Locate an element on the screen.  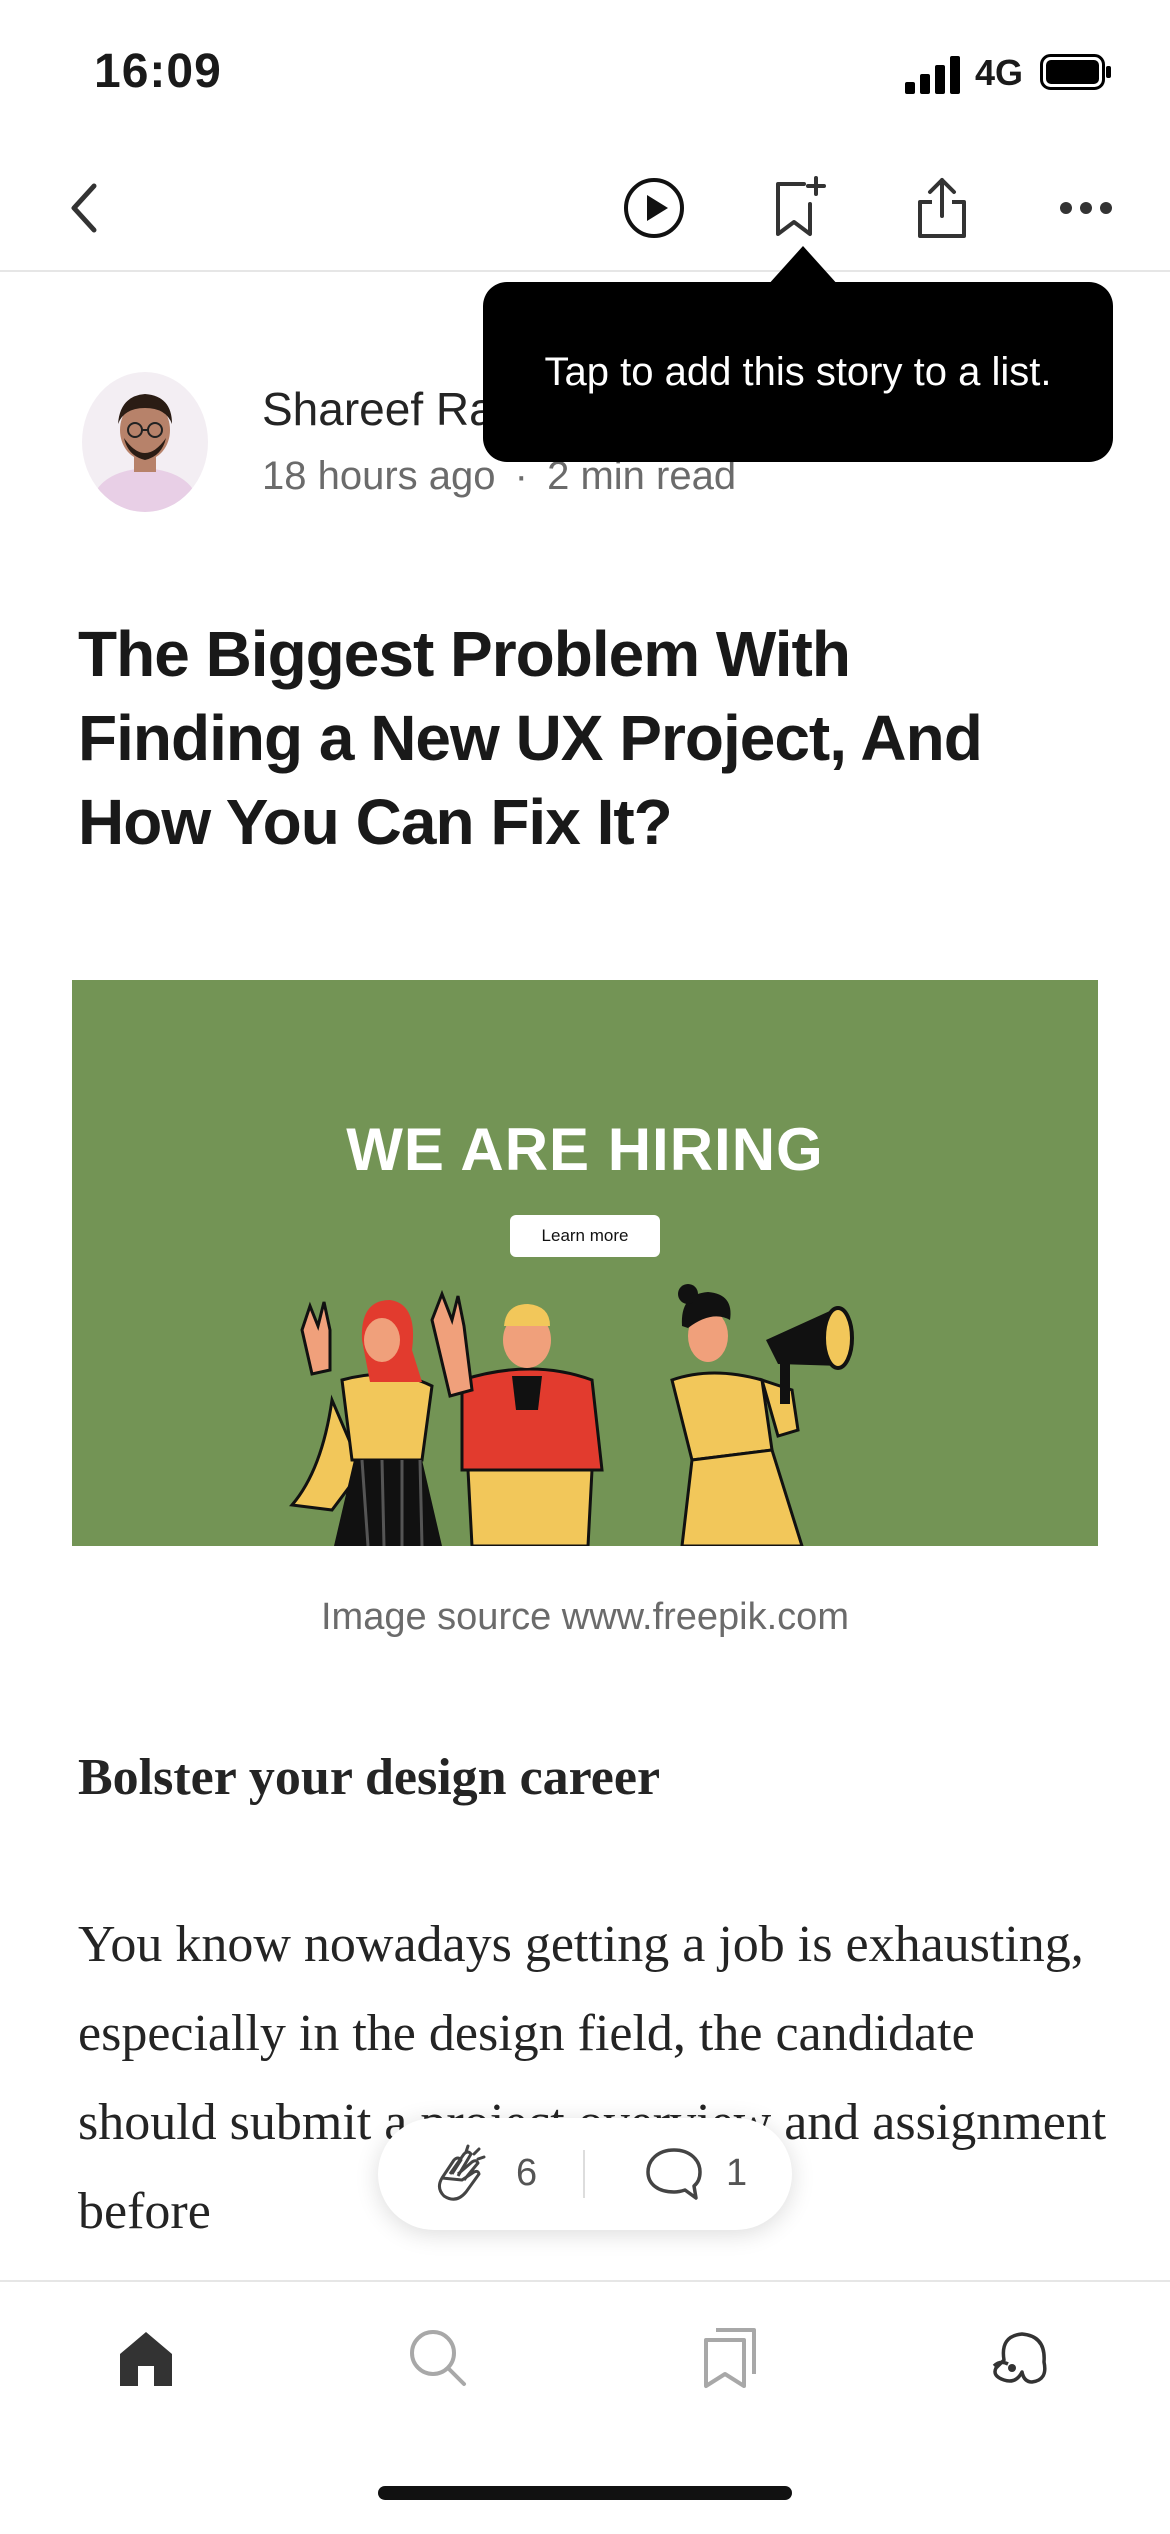
engagement-bar: 6 1 is located at coordinates (585, 2174).